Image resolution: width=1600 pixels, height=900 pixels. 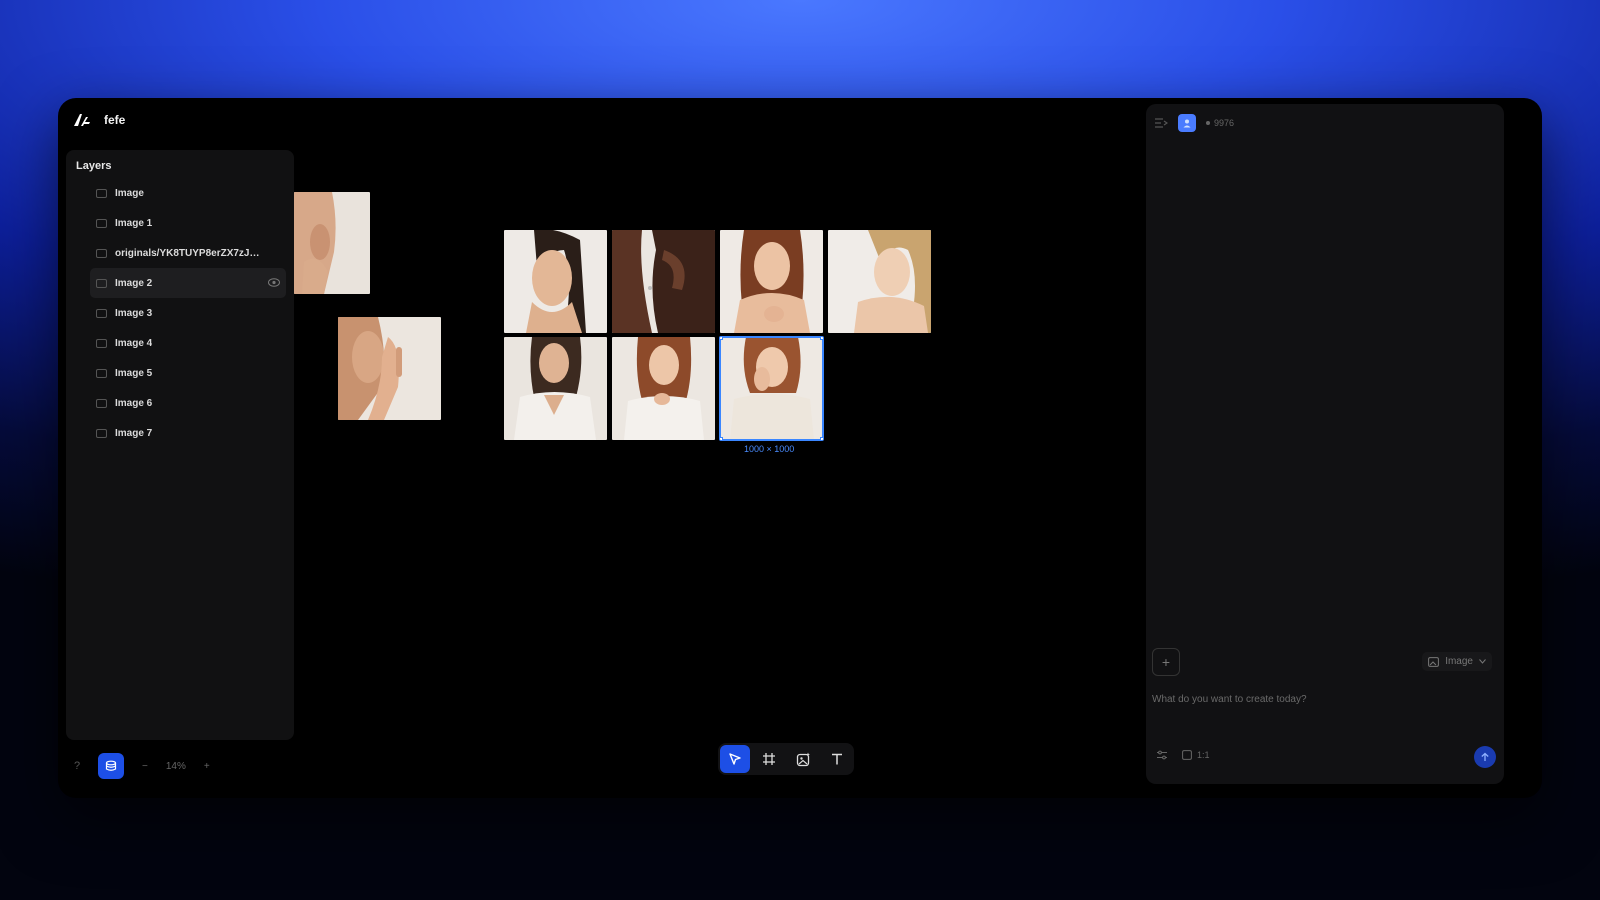 I want to click on layer-item: Image 5, so click(x=188, y=373).